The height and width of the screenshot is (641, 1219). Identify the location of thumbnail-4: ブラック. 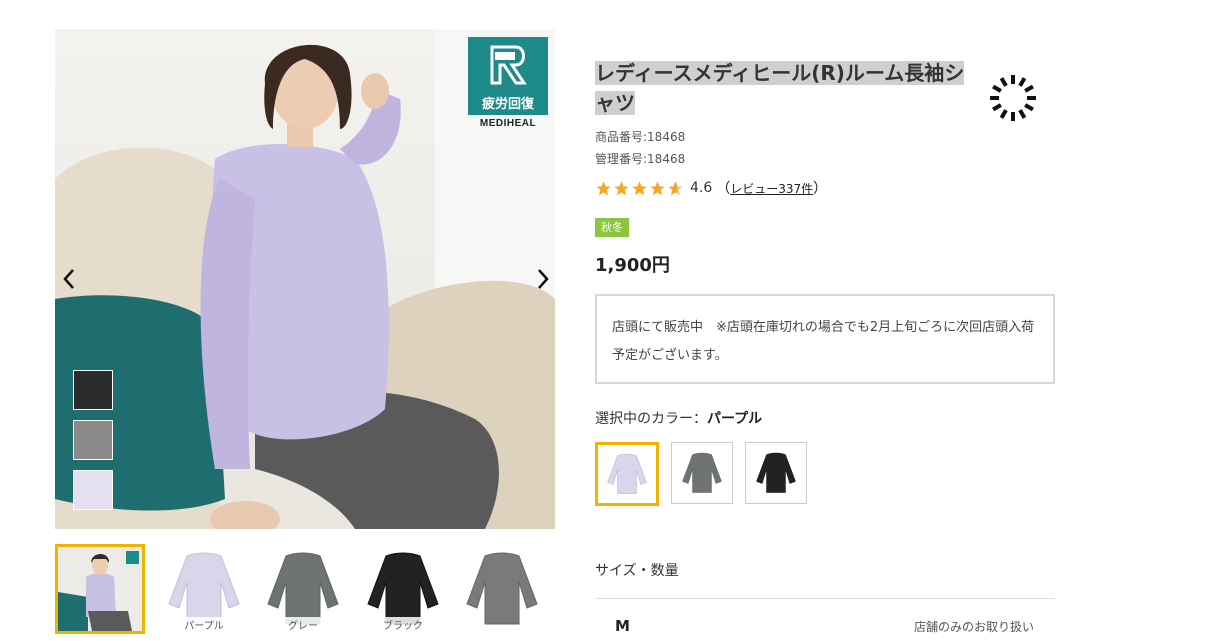
(403, 589).